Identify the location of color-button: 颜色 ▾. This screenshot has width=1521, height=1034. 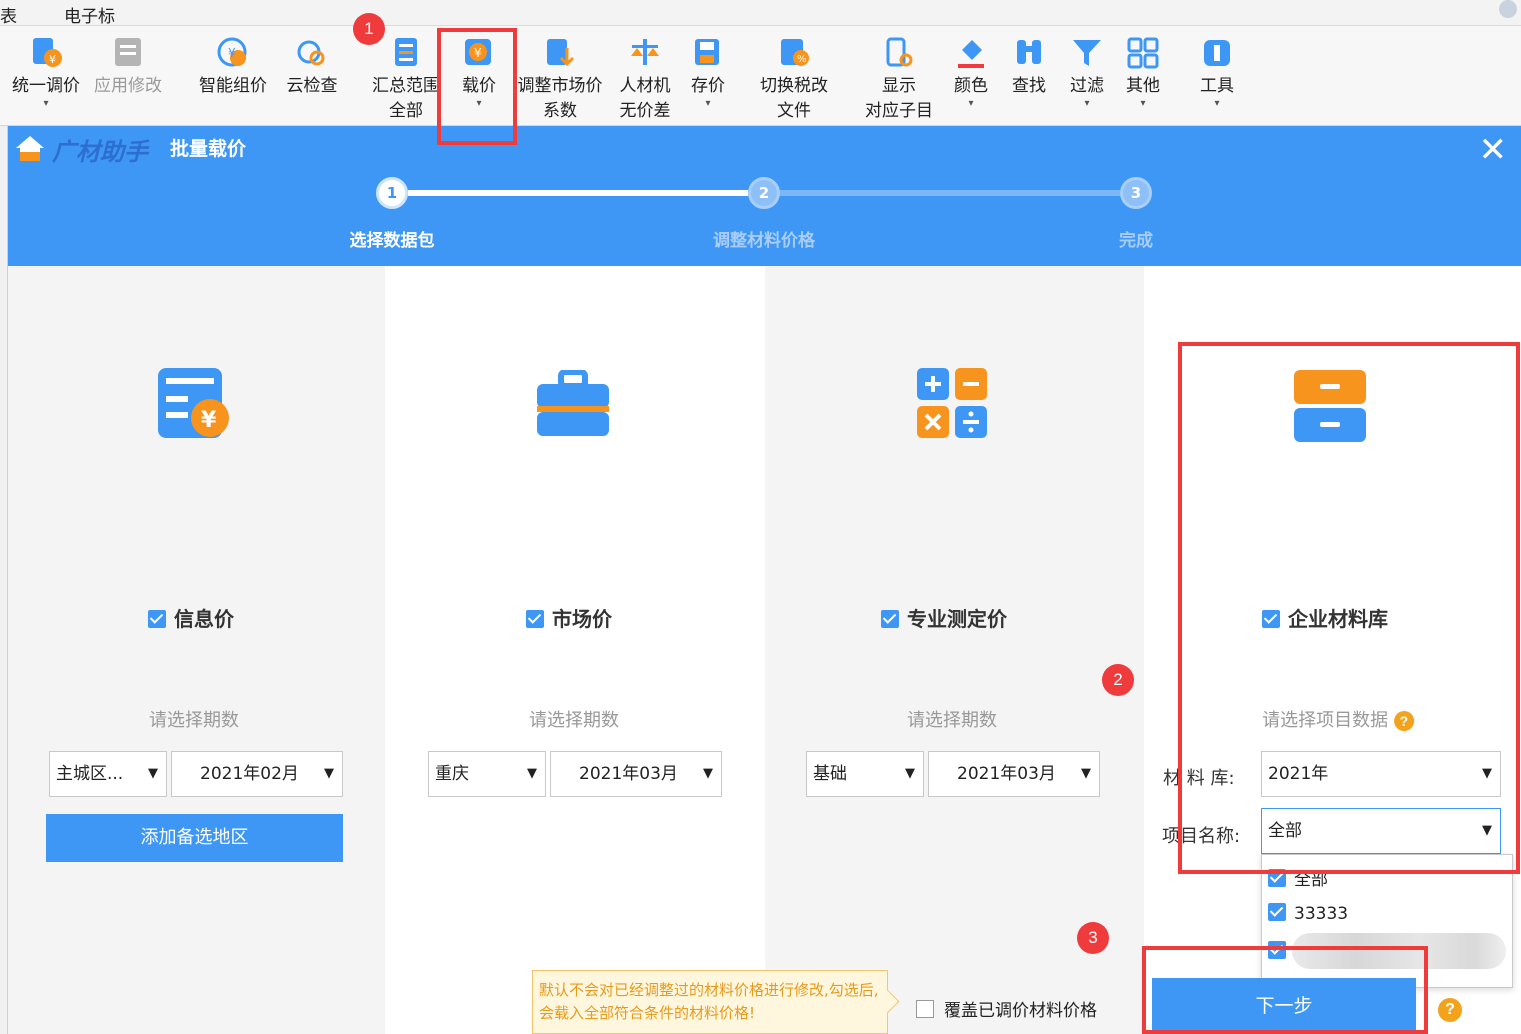
(971, 71).